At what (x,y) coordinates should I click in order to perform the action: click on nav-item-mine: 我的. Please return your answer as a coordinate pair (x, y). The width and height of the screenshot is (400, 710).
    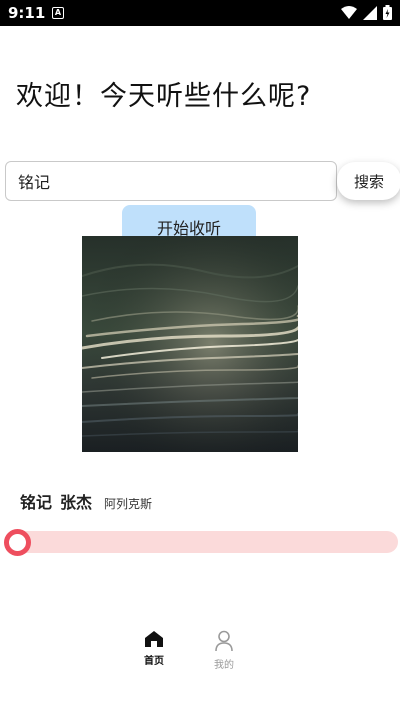
    Looking at the image, I should click on (224, 650).